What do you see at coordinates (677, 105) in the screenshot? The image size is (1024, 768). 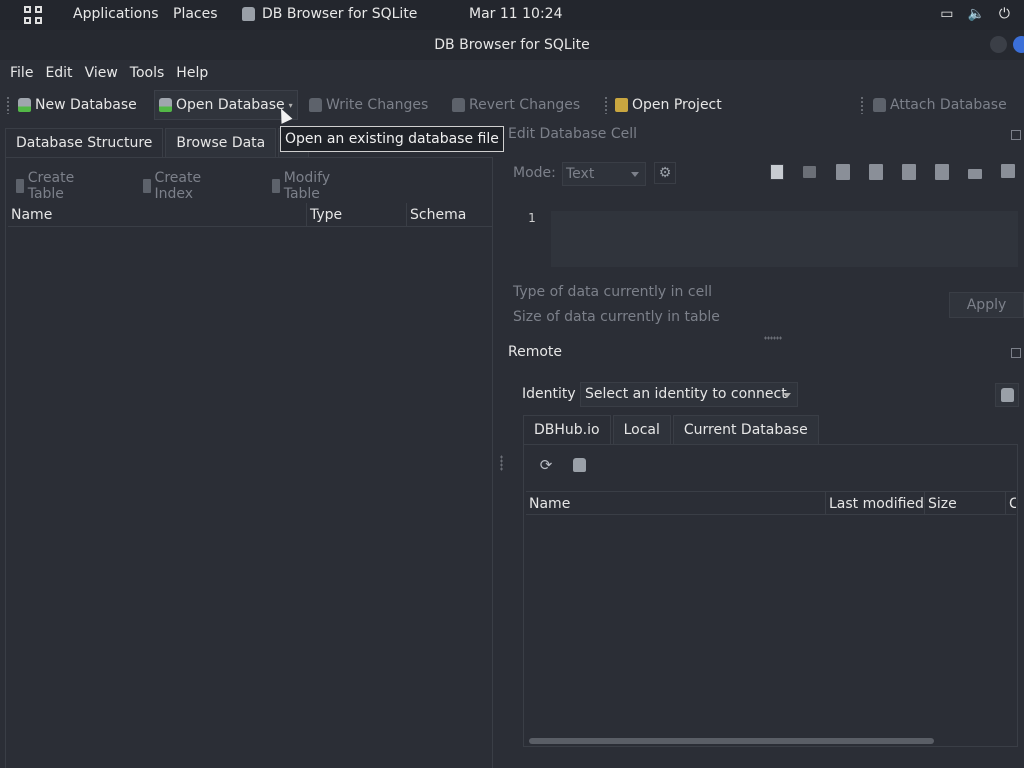 I see `open-project-label: Open Project` at bounding box center [677, 105].